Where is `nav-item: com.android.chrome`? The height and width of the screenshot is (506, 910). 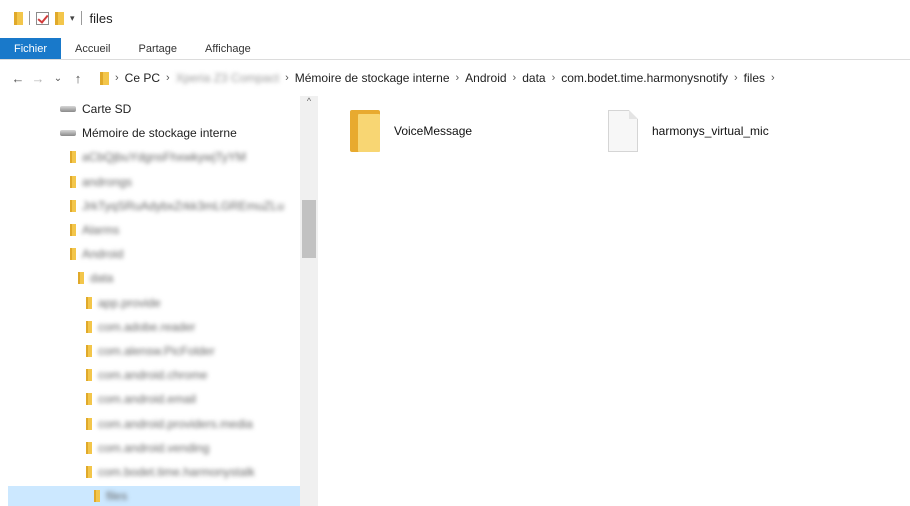 nav-item: com.android.chrome is located at coordinates (146, 375).